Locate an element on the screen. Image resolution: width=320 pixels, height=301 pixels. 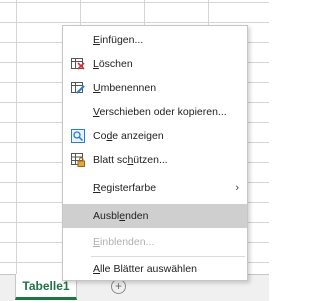
delete-sheet-icon is located at coordinates (78, 64).